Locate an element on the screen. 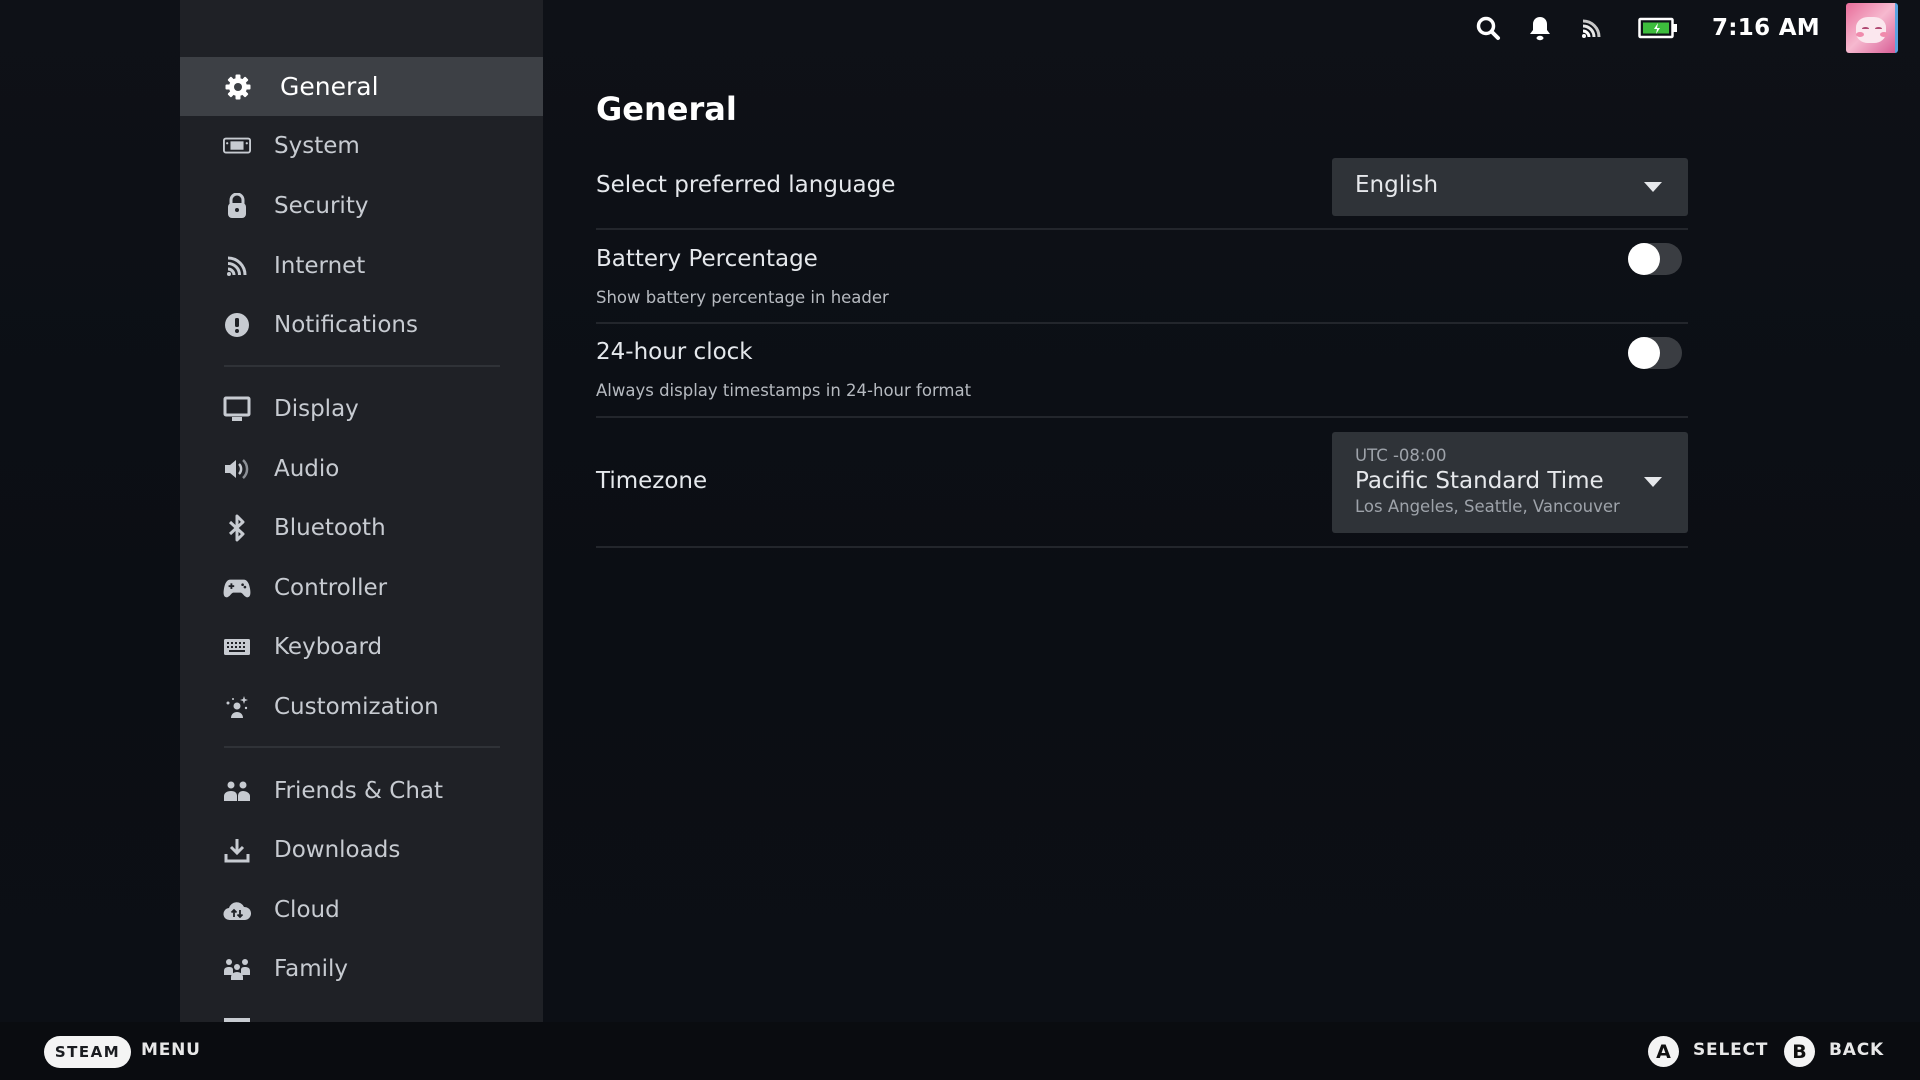 Image resolution: width=1920 pixels, height=1080 pixels. sidebar-item-cloud: Cloud is located at coordinates (361, 909).